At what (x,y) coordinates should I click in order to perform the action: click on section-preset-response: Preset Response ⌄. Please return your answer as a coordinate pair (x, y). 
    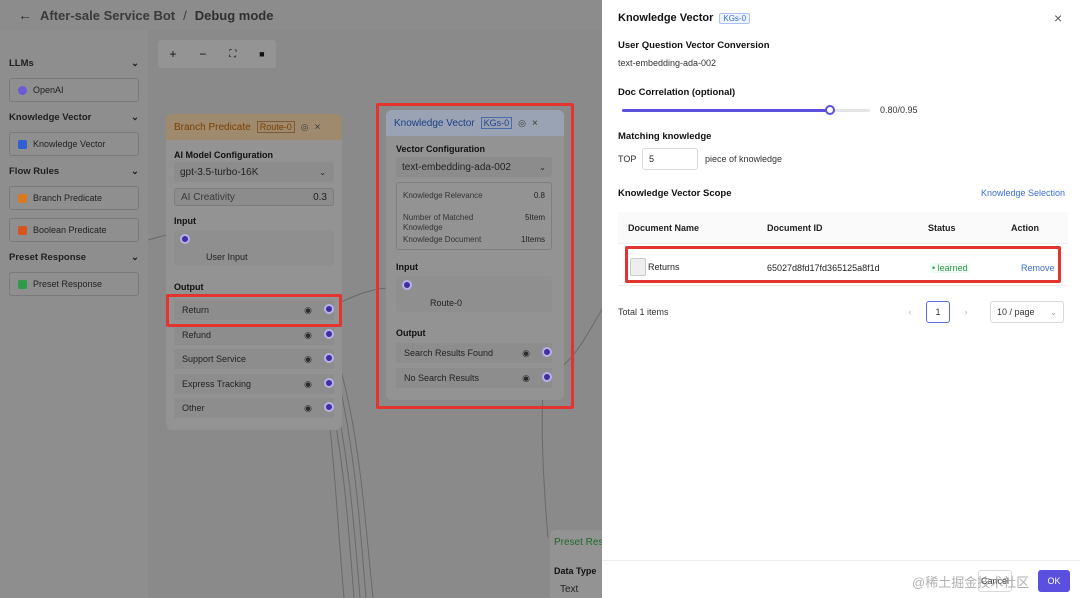
    Looking at the image, I should click on (74, 257).